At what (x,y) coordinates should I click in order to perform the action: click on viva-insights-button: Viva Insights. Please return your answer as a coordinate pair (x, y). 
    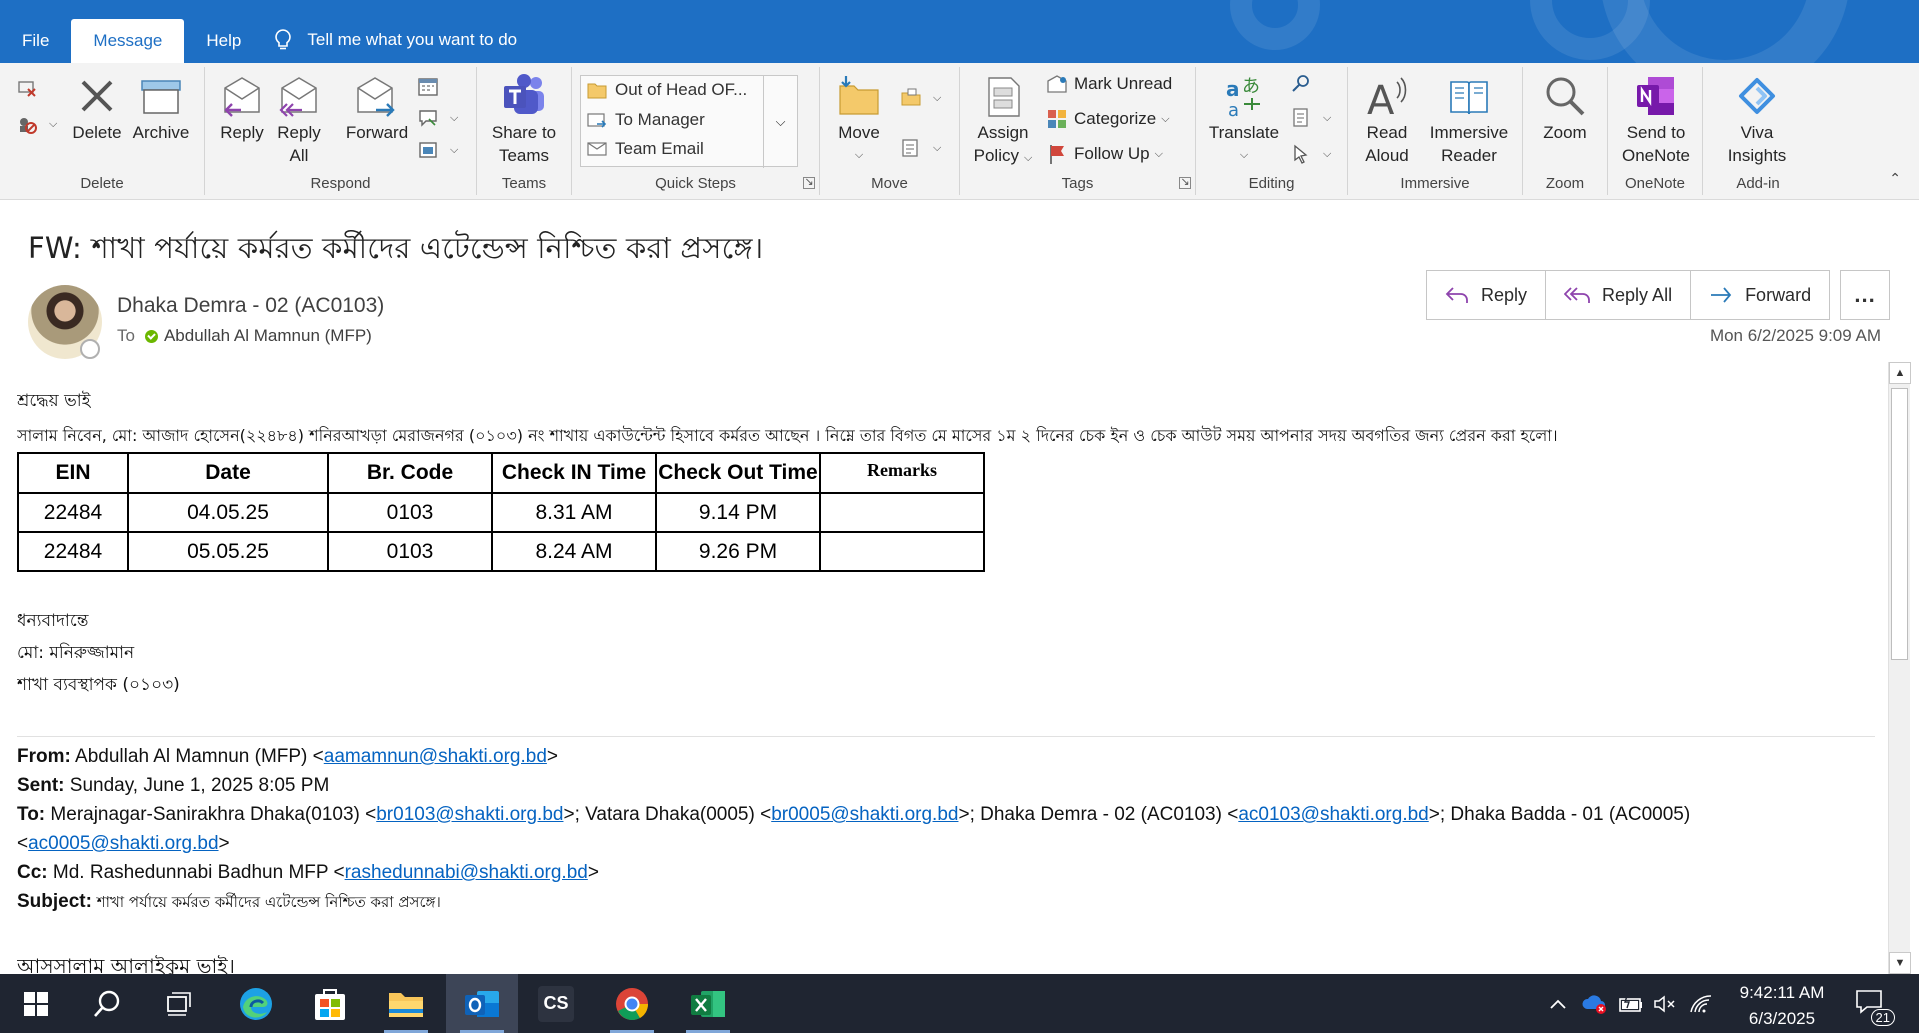
    Looking at the image, I should click on (1757, 120).